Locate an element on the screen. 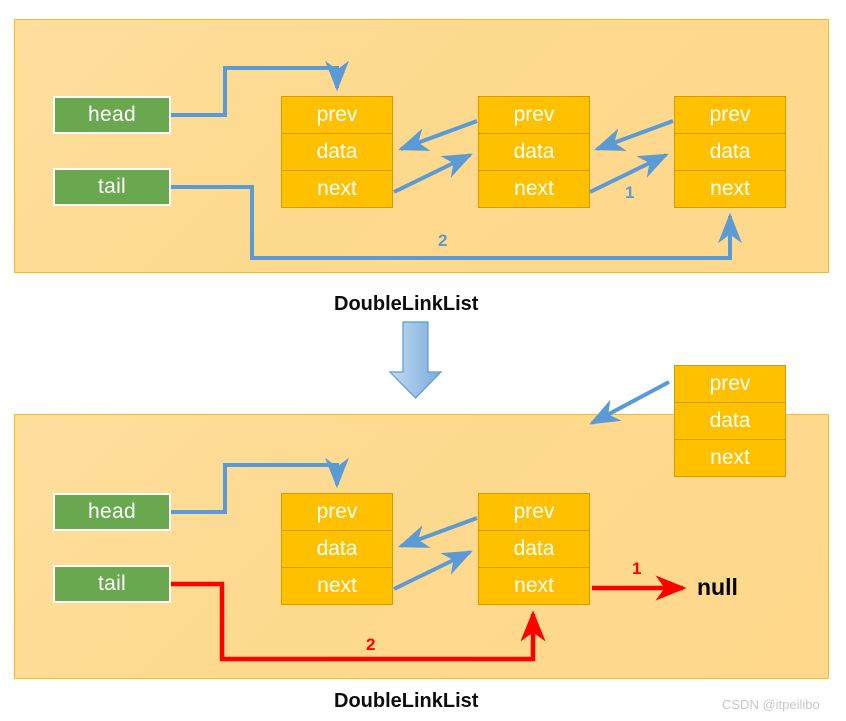 The height and width of the screenshot is (721, 846). null-label: null is located at coordinates (717, 587).